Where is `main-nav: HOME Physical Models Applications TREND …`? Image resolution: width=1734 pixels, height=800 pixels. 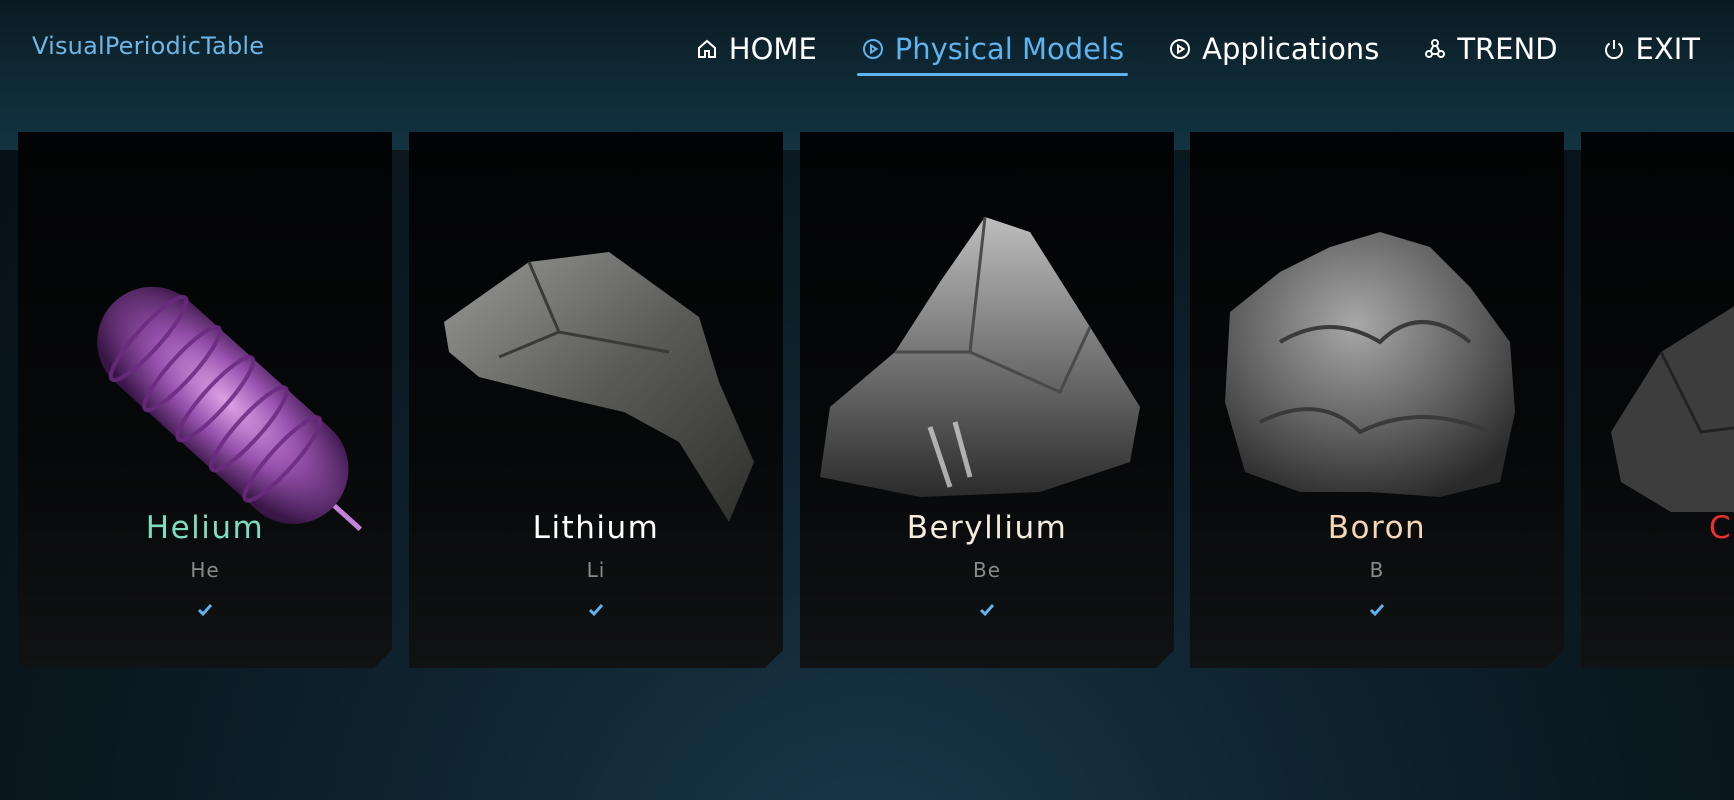 main-nav: HOME Physical Models Applications TREND … is located at coordinates (1197, 51).